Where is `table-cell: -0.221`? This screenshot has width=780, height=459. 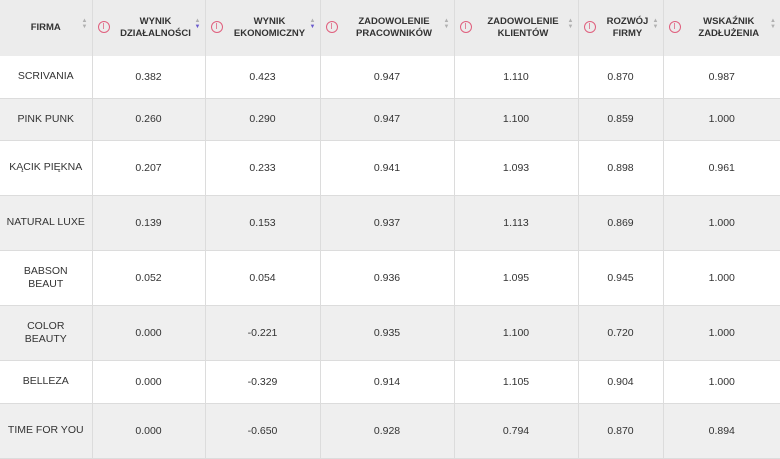 table-cell: -0.221 is located at coordinates (262, 332).